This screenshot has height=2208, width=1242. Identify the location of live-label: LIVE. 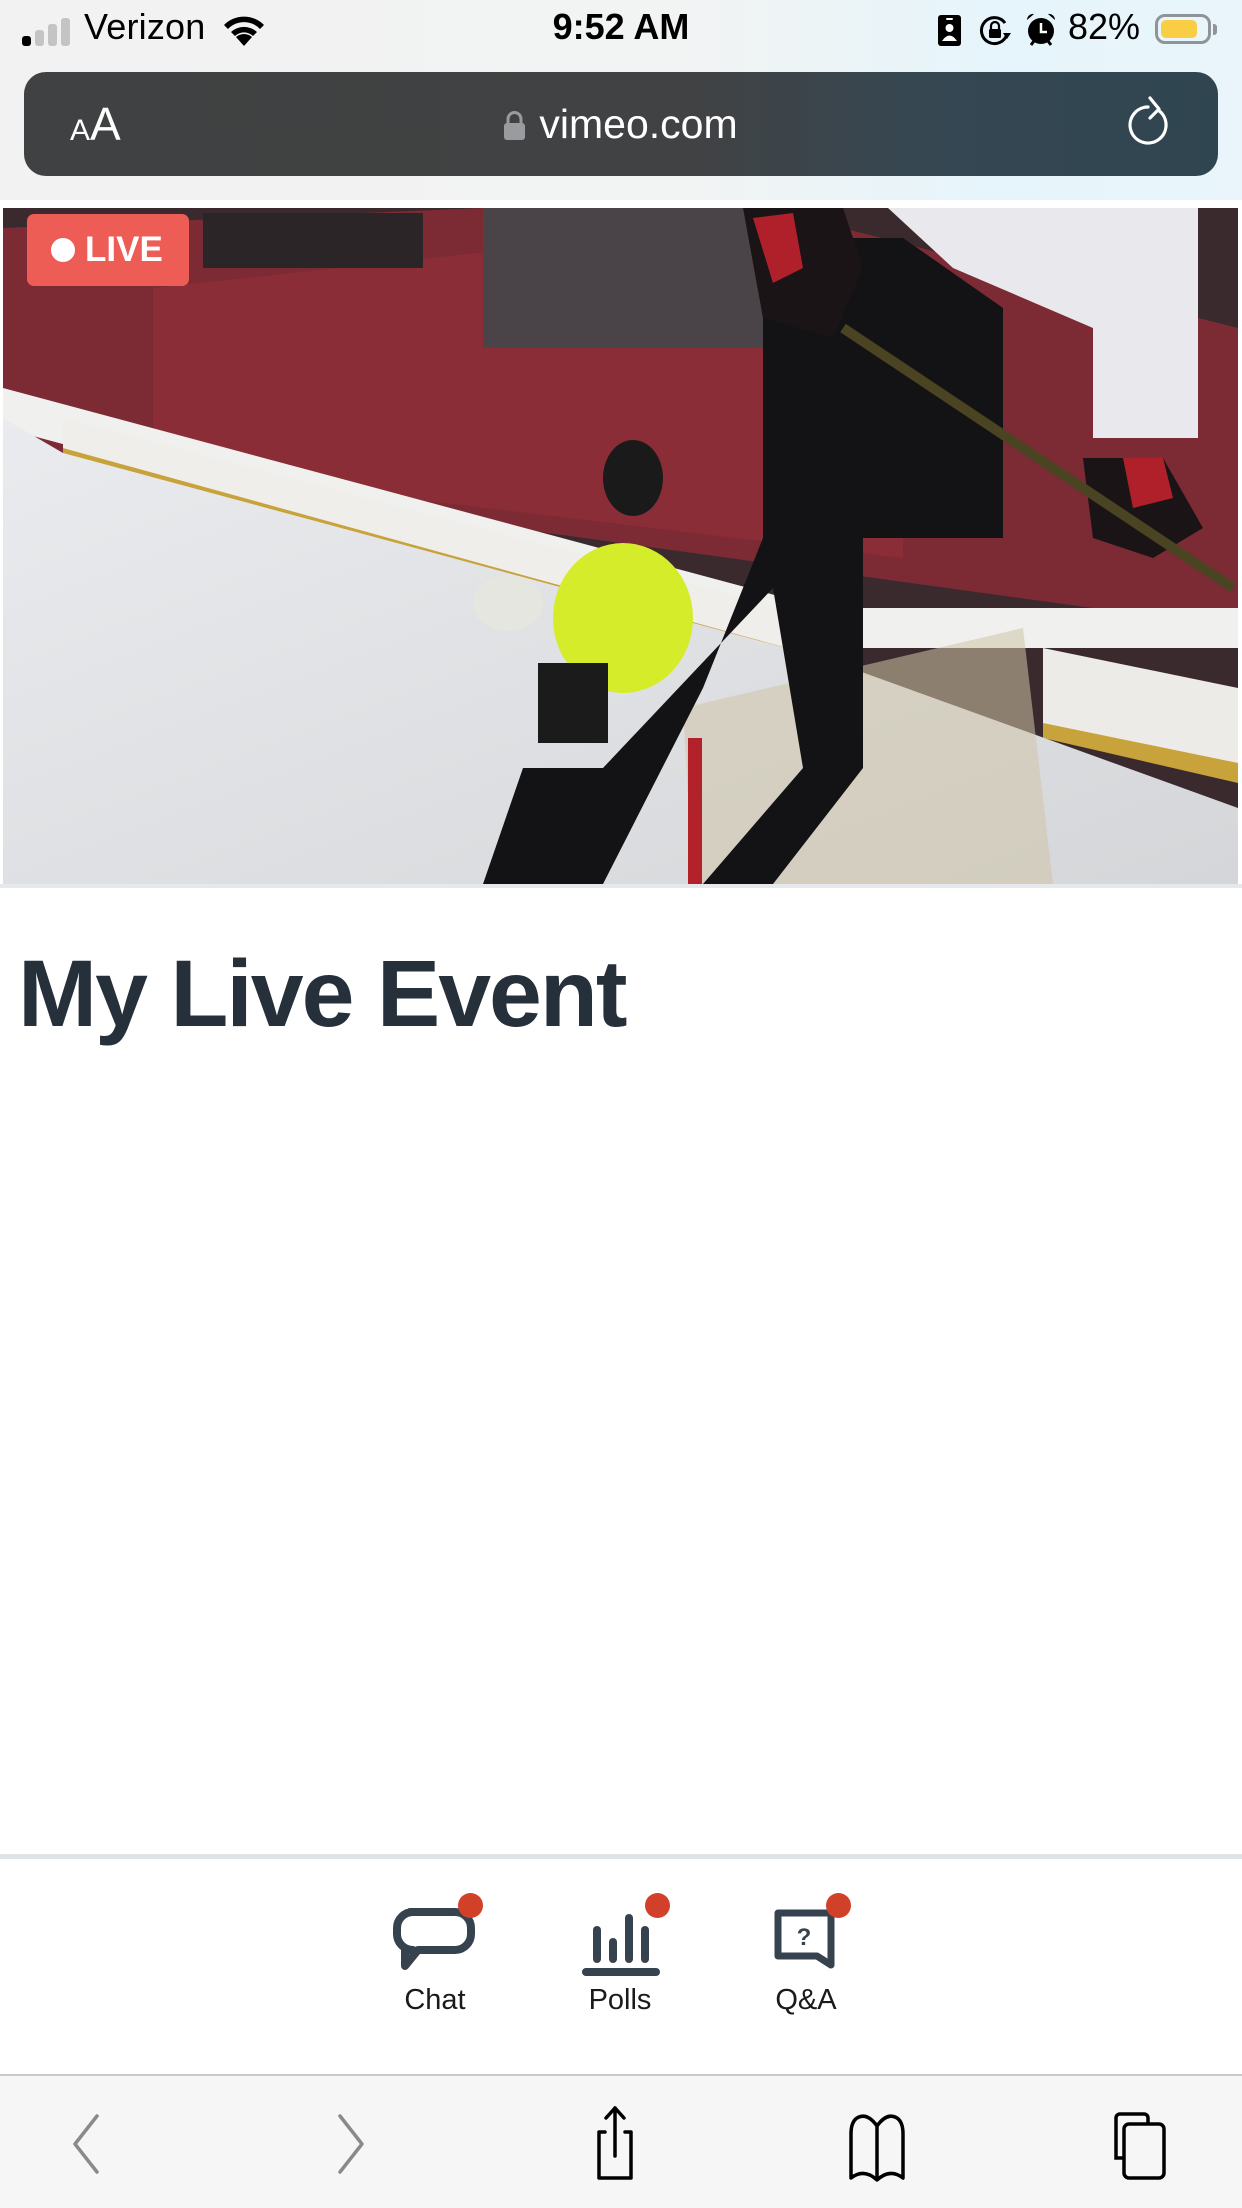
(124, 249).